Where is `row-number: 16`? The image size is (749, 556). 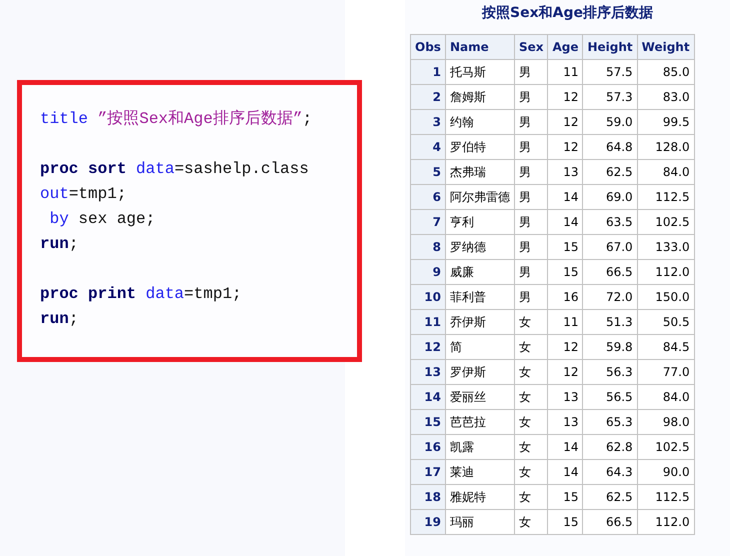 row-number: 16 is located at coordinates (428, 447).